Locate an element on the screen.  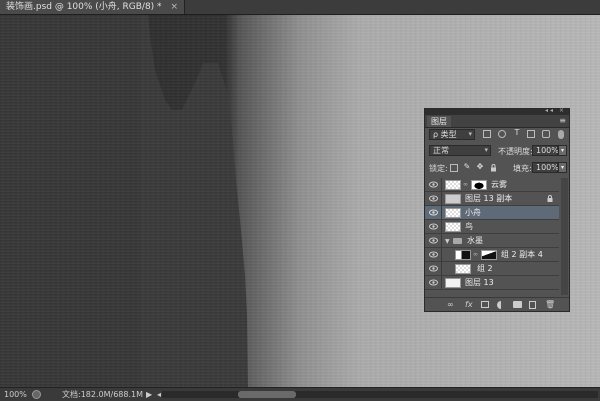
adjustment-layer-icon is located at coordinates (501, 305).